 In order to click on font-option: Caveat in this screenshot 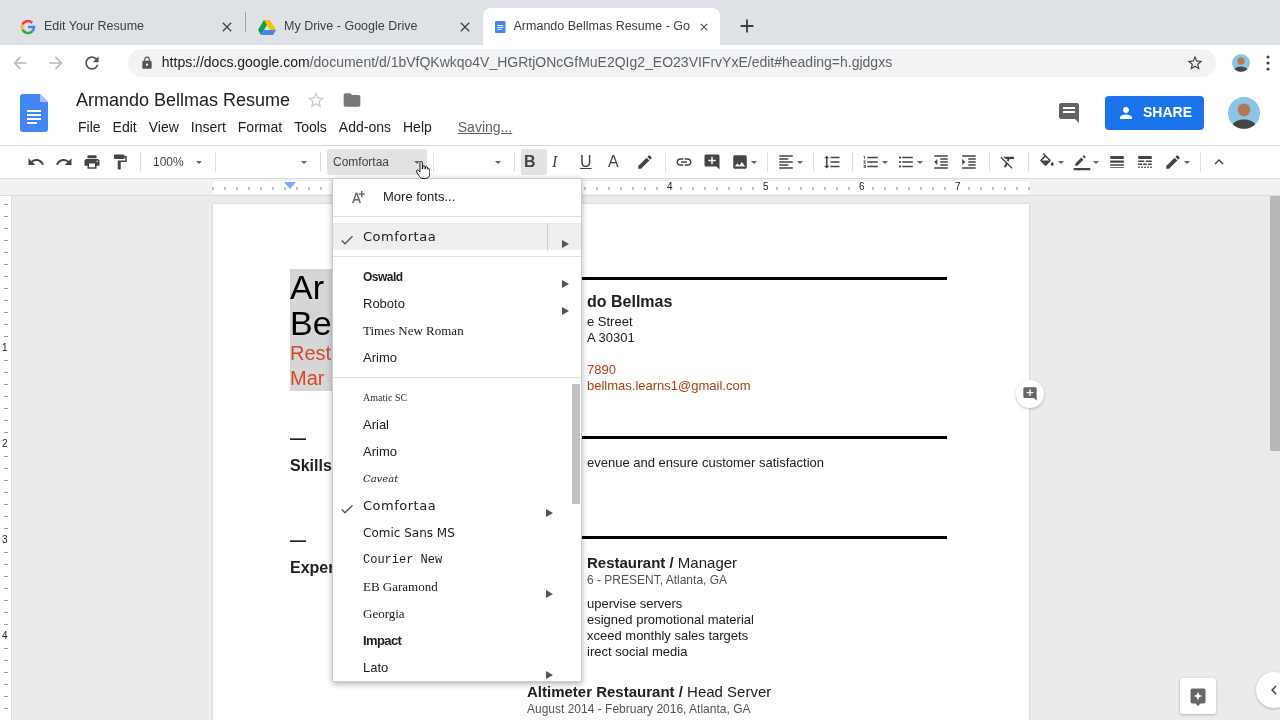, I will do `click(457, 478)`.